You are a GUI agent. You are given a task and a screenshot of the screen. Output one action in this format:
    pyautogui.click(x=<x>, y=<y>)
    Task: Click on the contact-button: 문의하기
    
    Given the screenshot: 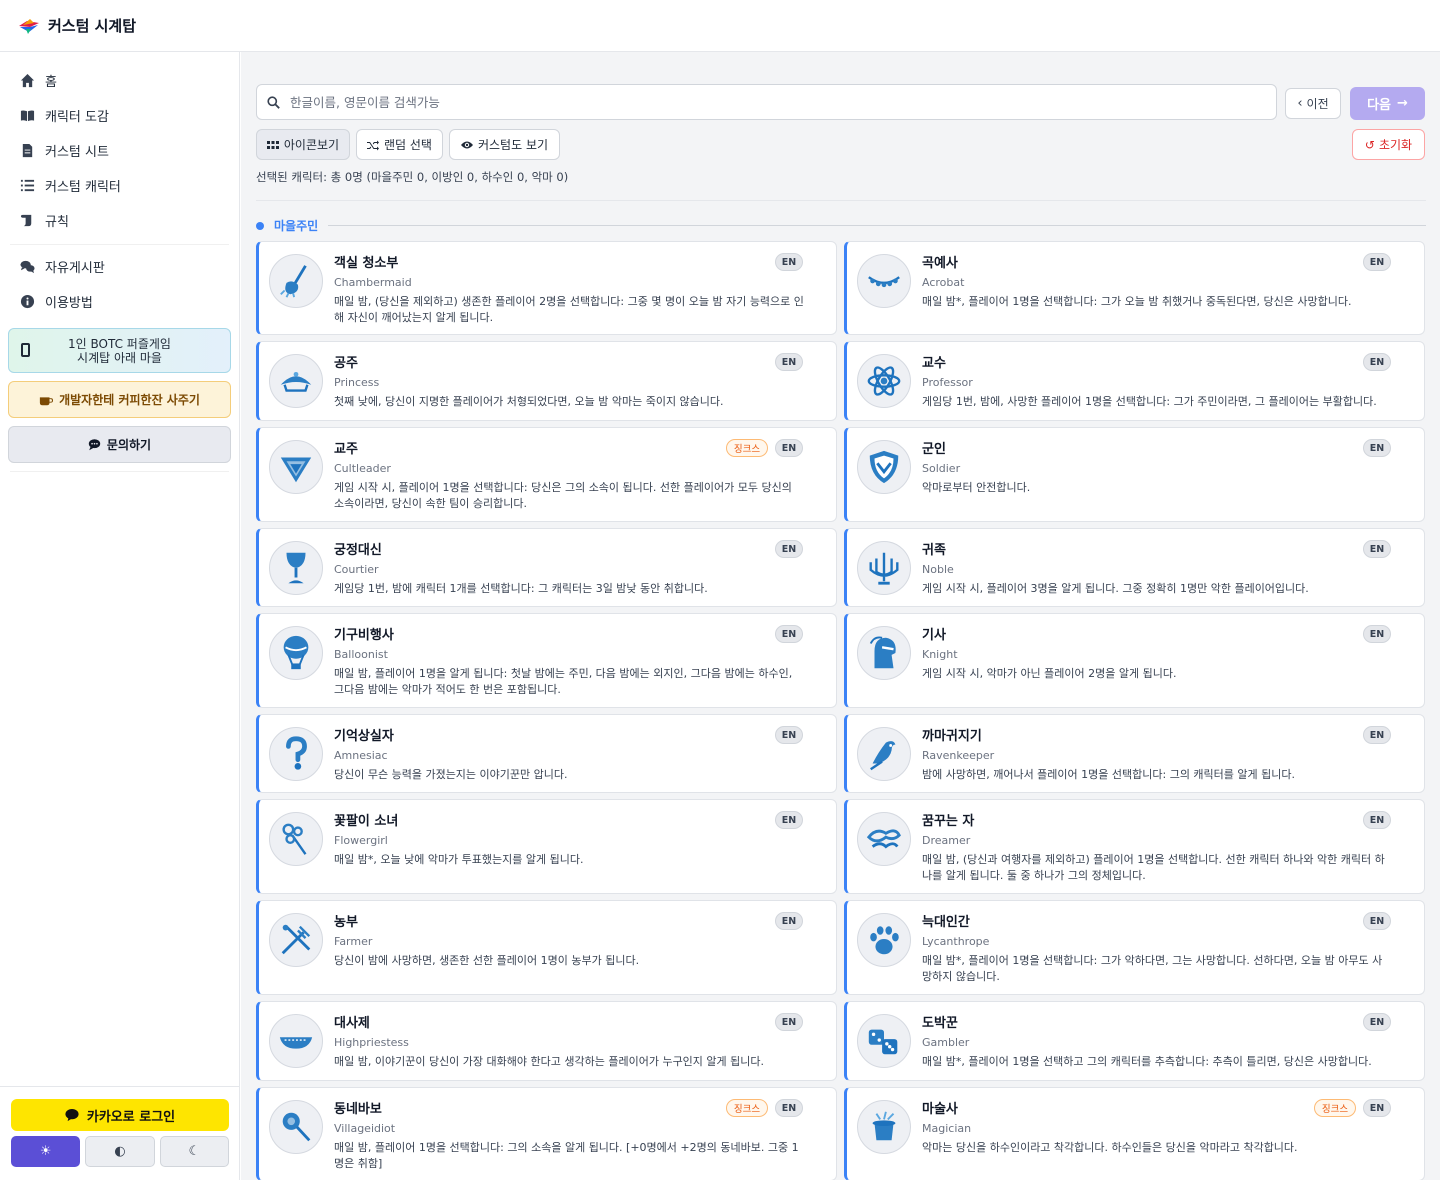 What is the action you would take?
    pyautogui.click(x=119, y=444)
    